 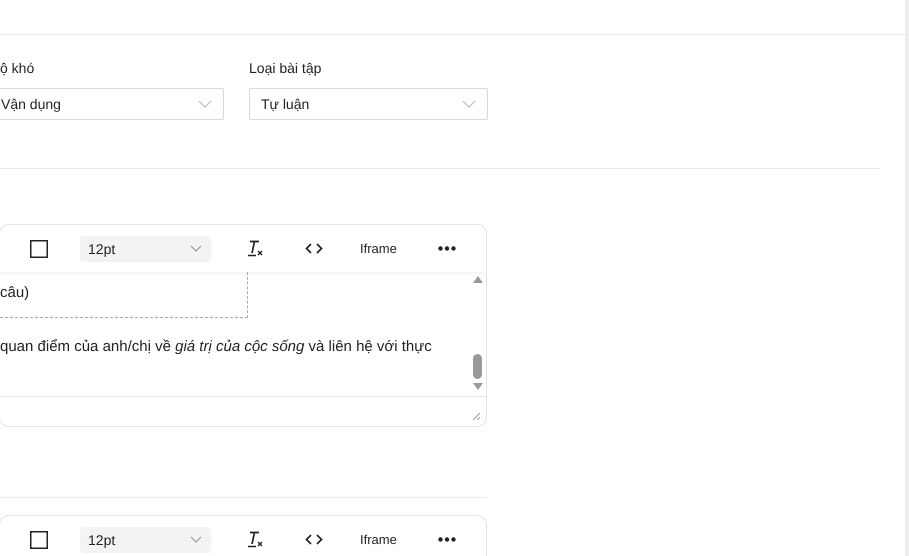 What do you see at coordinates (477, 386) in the screenshot?
I see `scroll-down-icon` at bounding box center [477, 386].